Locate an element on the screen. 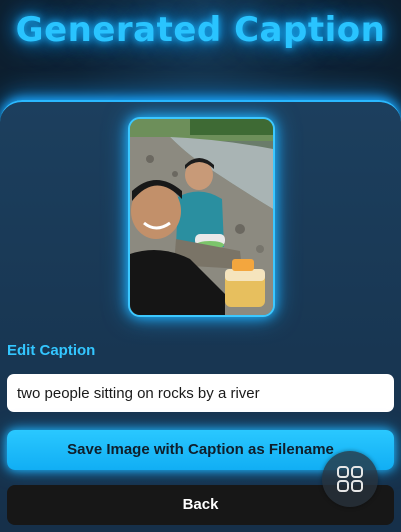 Image resolution: width=401 pixels, height=532 pixels. grid-icon is located at coordinates (350, 479).